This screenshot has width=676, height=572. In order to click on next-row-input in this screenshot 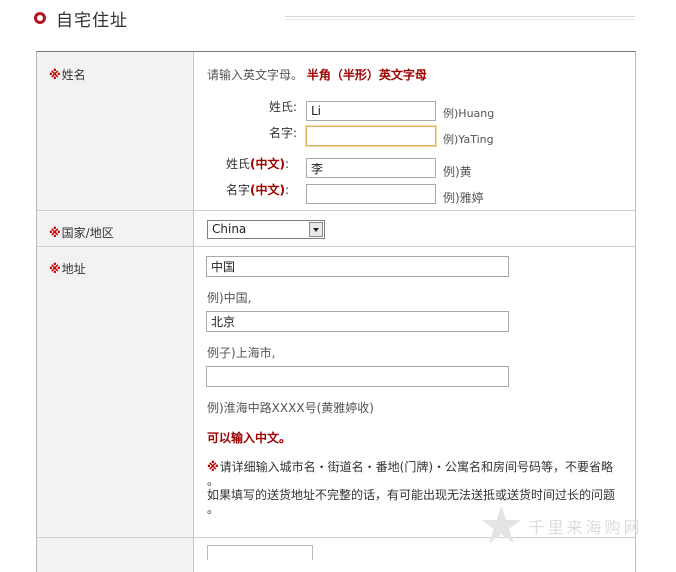, I will do `click(260, 552)`.